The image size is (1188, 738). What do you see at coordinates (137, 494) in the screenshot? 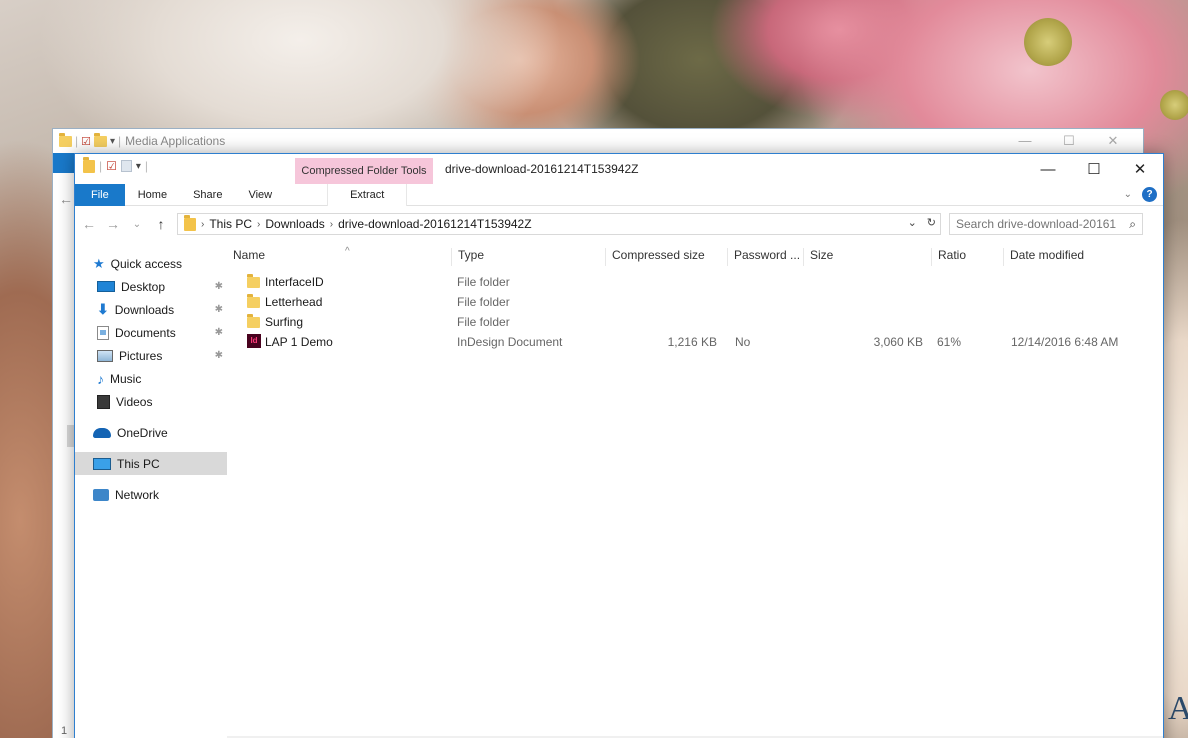
I see `nav-label: Network` at bounding box center [137, 494].